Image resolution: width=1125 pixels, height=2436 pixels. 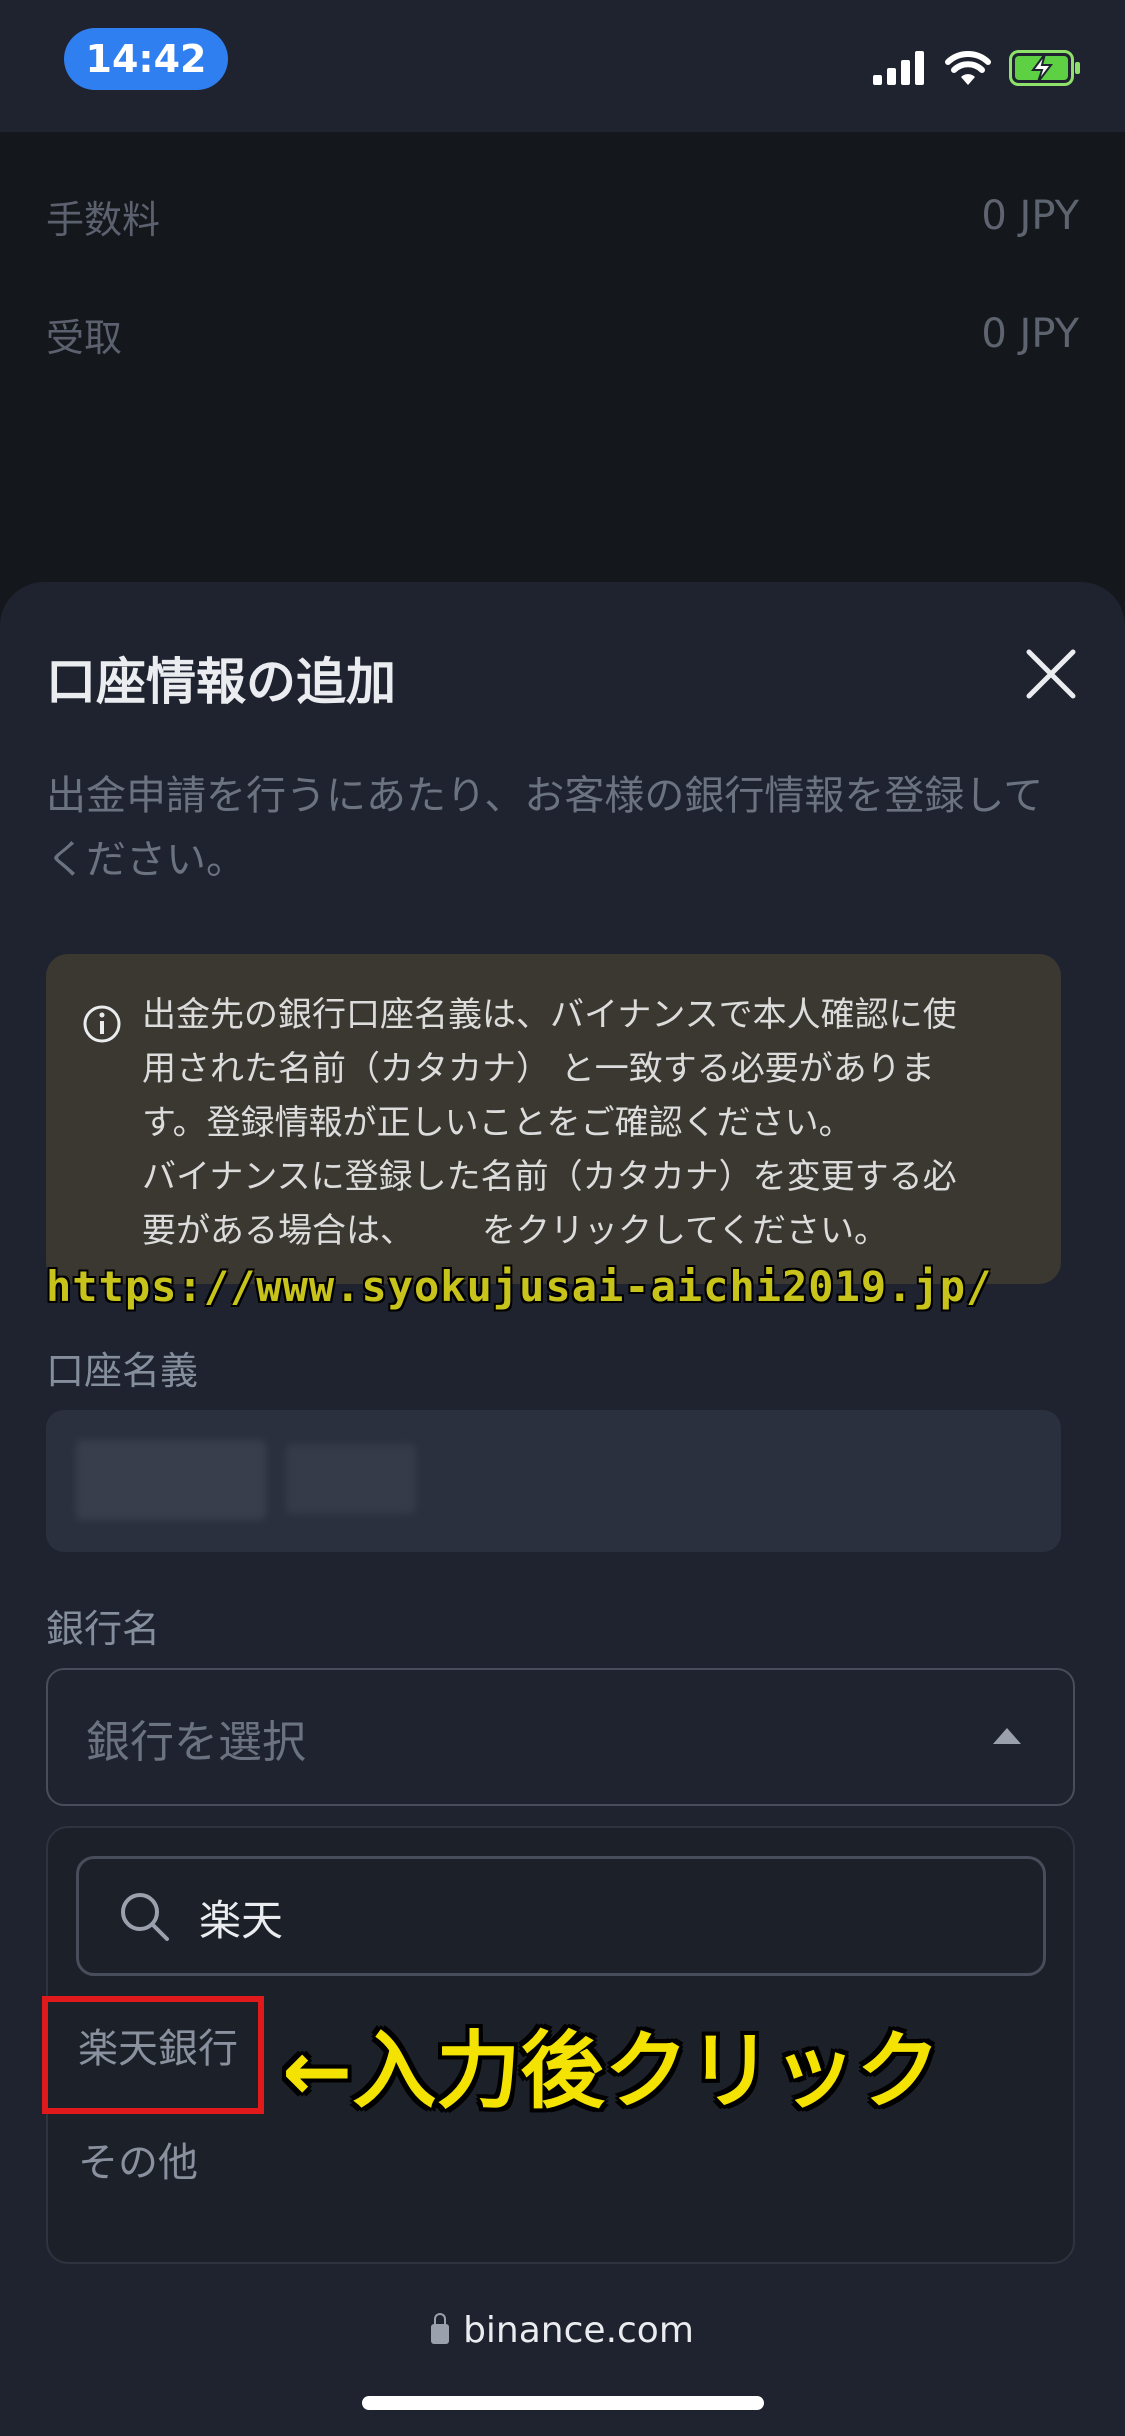 I want to click on notice-line: バイナンスに登録した名前（カタカナ）を変更する必, so click(x=549, y=1177).